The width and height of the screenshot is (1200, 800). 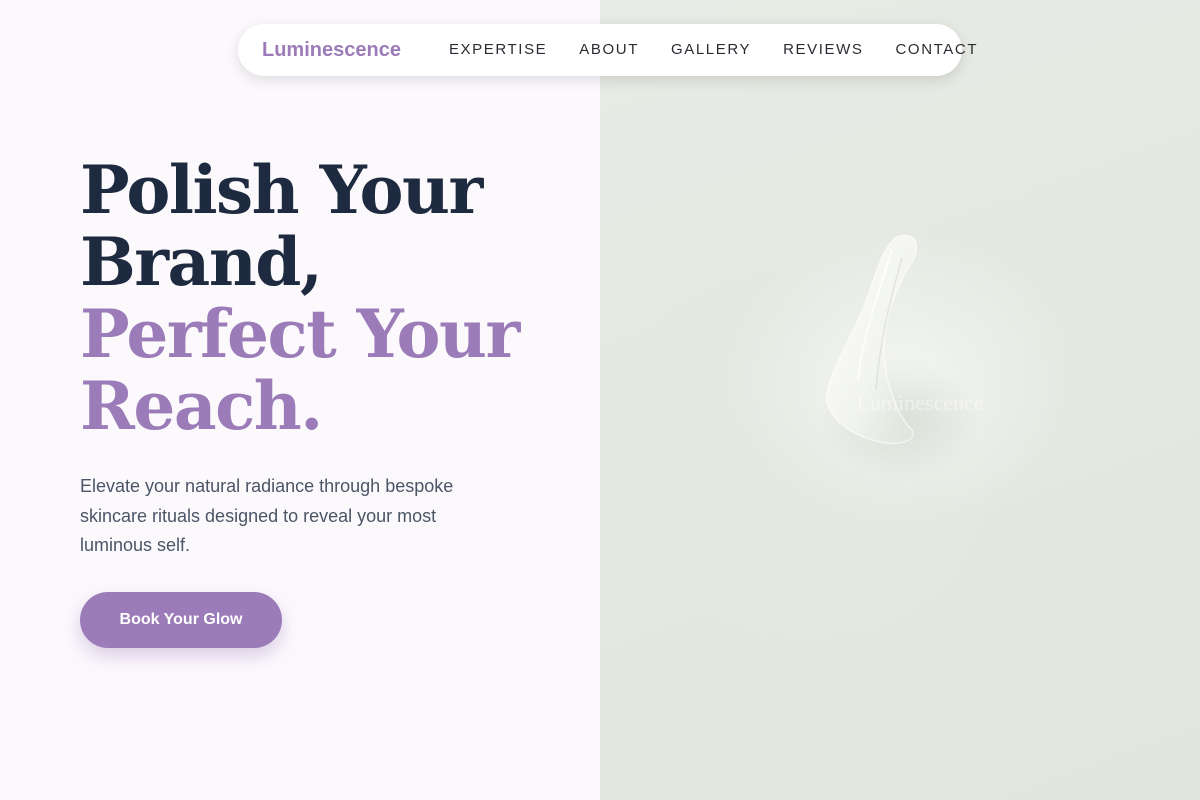 I want to click on brand-logo-link: Luminescence, so click(x=331, y=50).